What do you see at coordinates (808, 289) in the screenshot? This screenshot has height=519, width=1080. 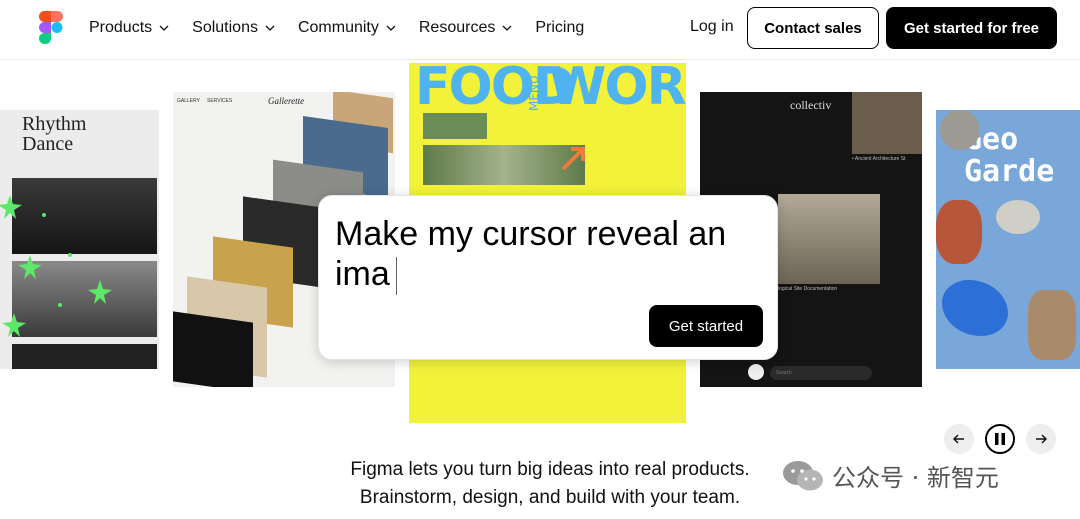 I see `collectiv-caption: logical Site Documentation` at bounding box center [808, 289].